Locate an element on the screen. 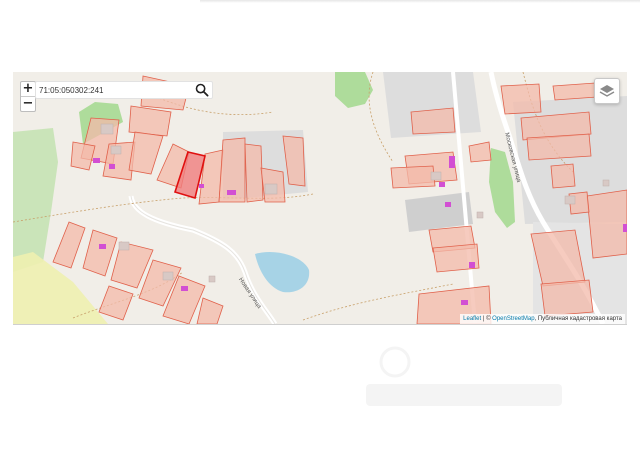 The width and height of the screenshot is (640, 461). search-icon is located at coordinates (202, 90).